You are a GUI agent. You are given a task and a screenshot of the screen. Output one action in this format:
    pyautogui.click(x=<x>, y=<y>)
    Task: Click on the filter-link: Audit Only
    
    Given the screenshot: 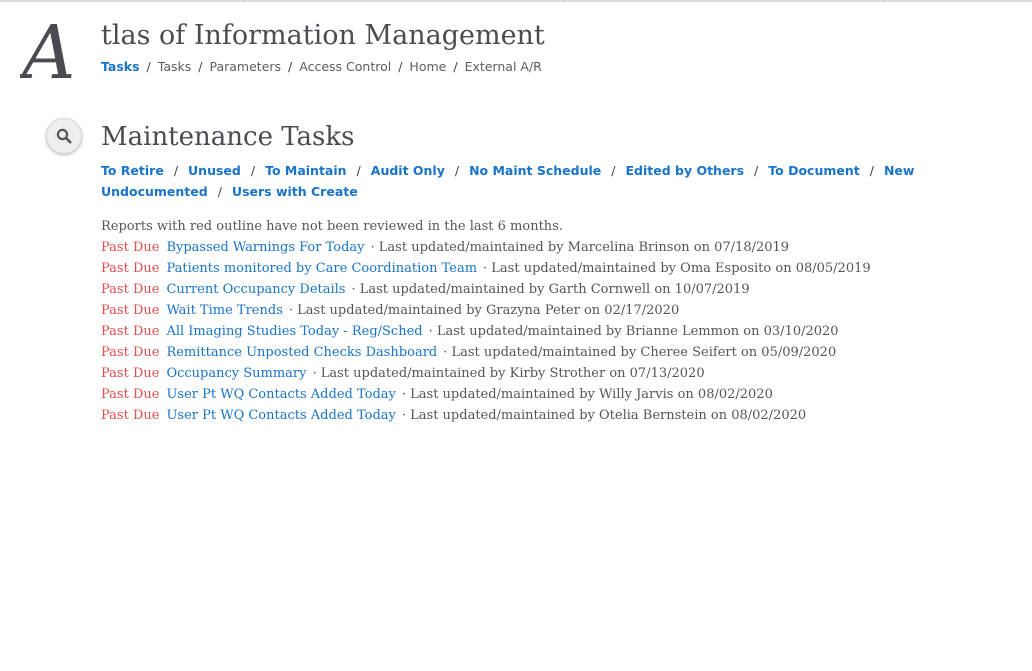 What is the action you would take?
    pyautogui.click(x=408, y=170)
    